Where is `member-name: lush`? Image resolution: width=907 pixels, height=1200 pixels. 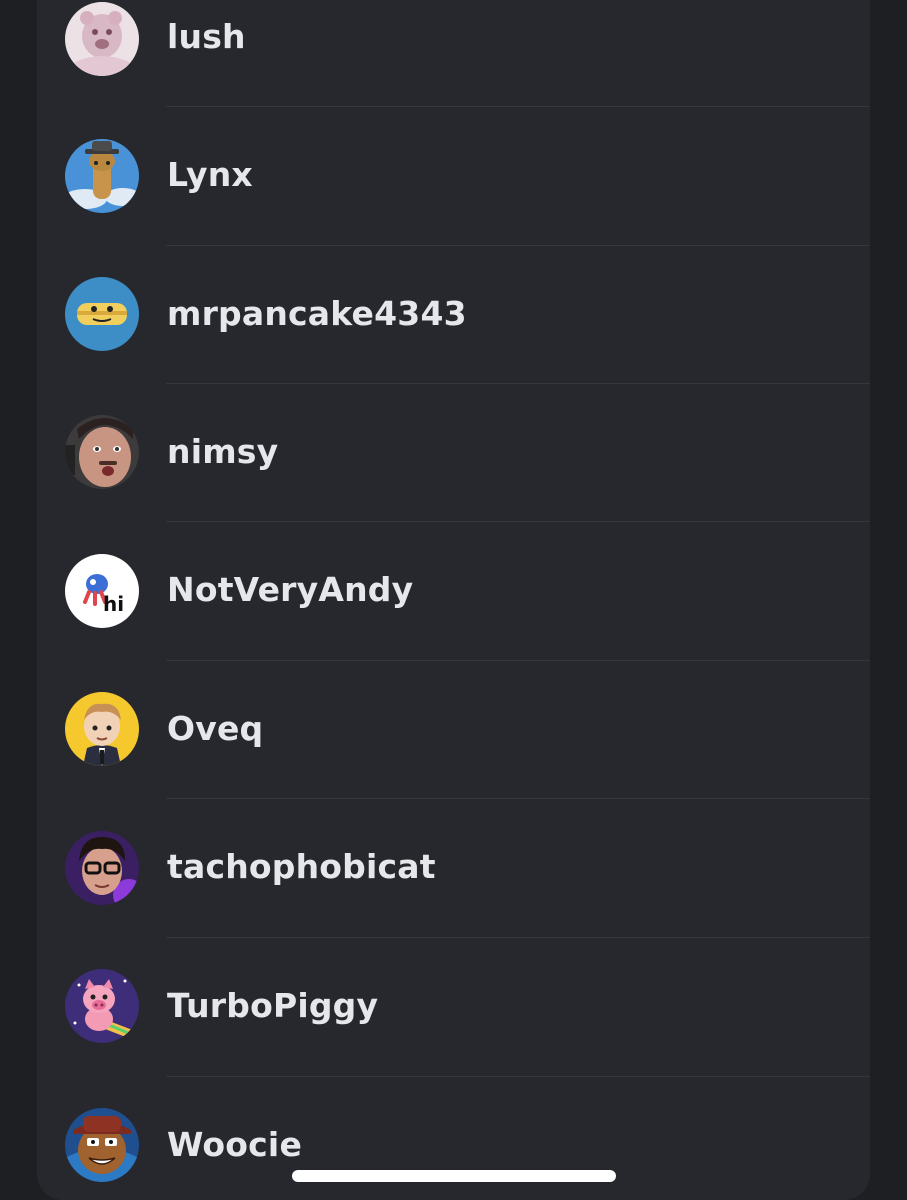
member-name: lush is located at coordinates (206, 36).